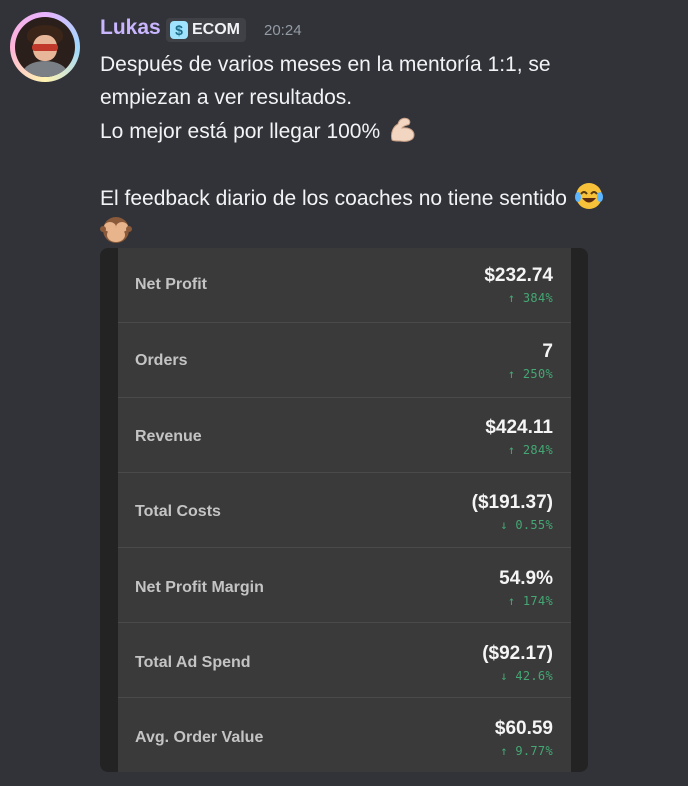 The width and height of the screenshot is (688, 786). What do you see at coordinates (344, 585) in the screenshot?
I see `stat-row-net-profit-margin: Net Profit Margin 54.9% ↑ 174%` at bounding box center [344, 585].